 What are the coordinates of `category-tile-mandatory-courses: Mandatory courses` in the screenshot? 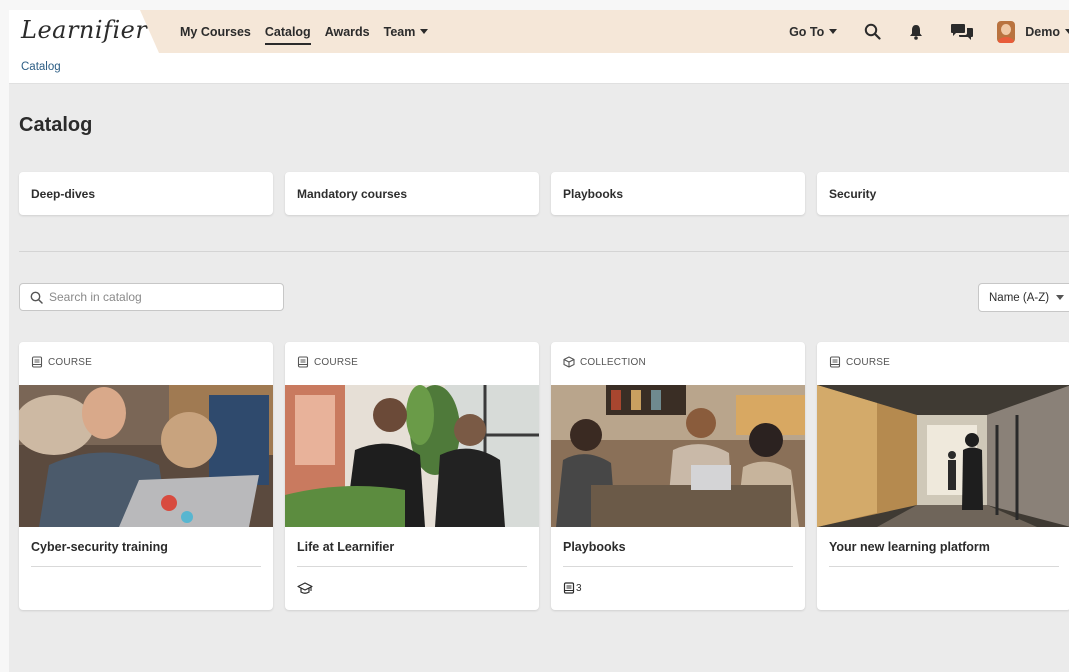 It's located at (412, 193).